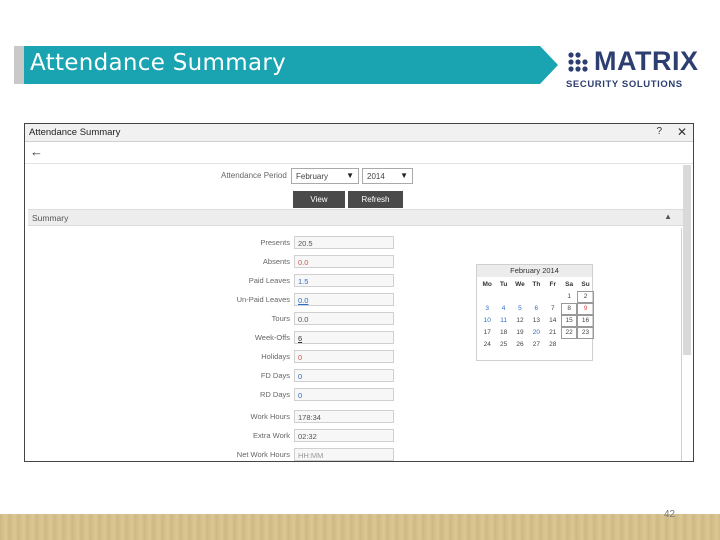 The height and width of the screenshot is (540, 720). Describe the element at coordinates (553, 333) in the screenshot. I see `calendar-day: 21` at that location.